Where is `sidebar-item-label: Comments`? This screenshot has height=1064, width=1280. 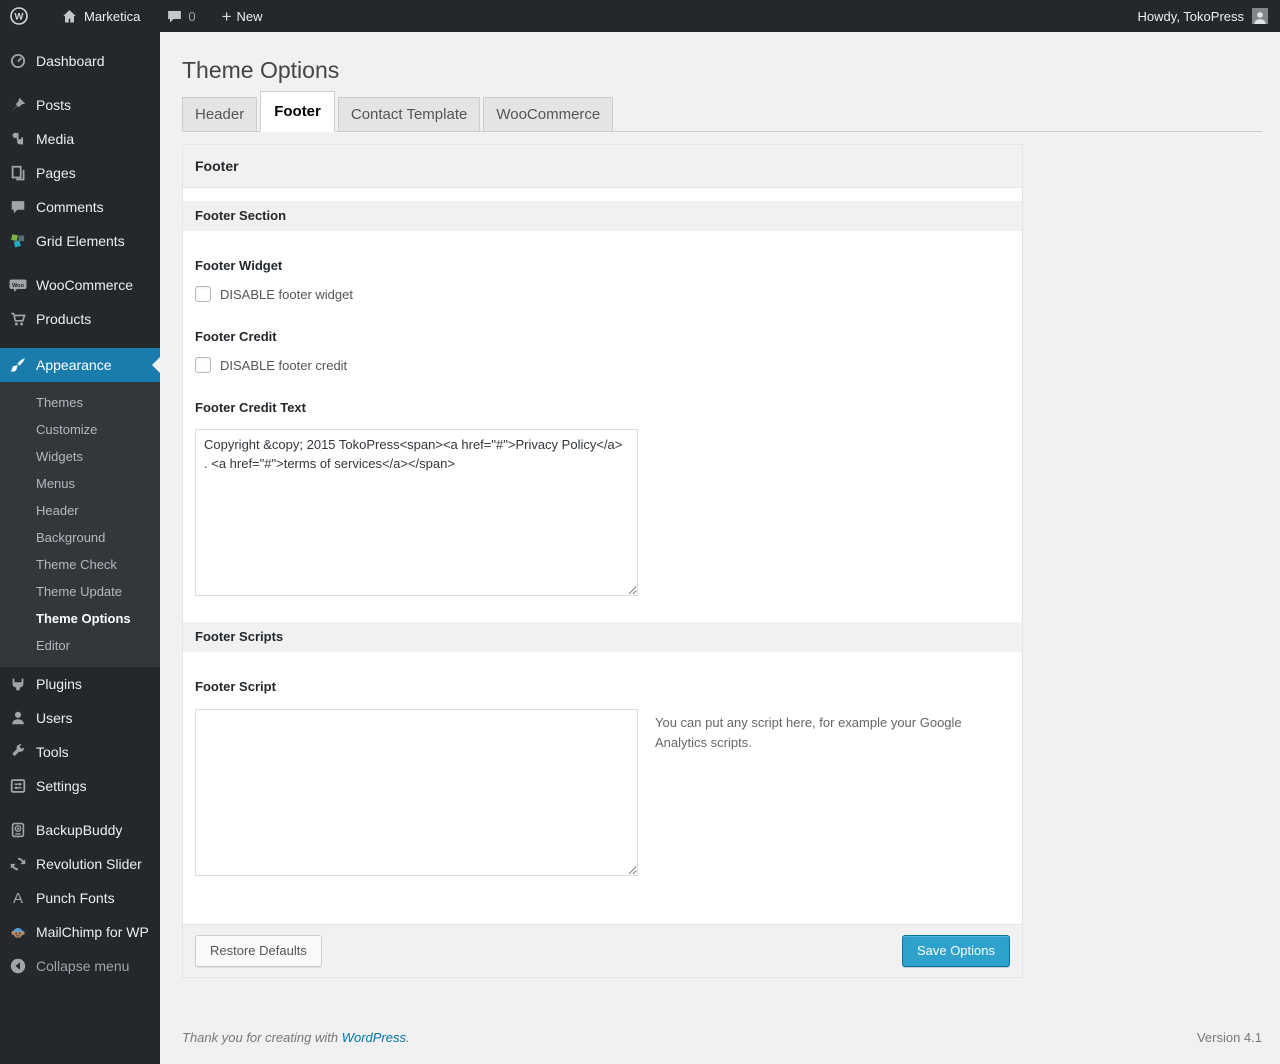 sidebar-item-label: Comments is located at coordinates (70, 207).